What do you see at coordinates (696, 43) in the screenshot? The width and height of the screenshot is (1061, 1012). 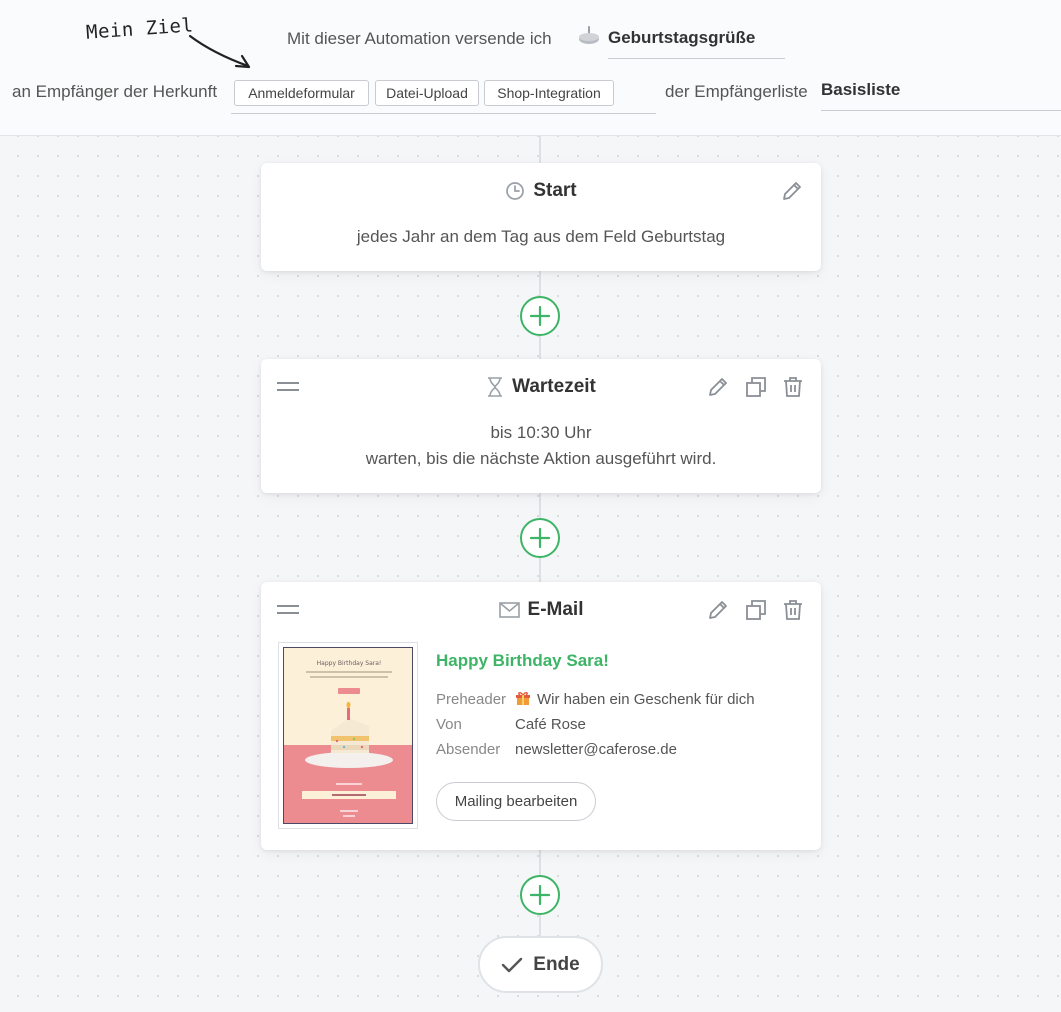 I see `purpose-select: Geburtstagsgrüße` at bounding box center [696, 43].